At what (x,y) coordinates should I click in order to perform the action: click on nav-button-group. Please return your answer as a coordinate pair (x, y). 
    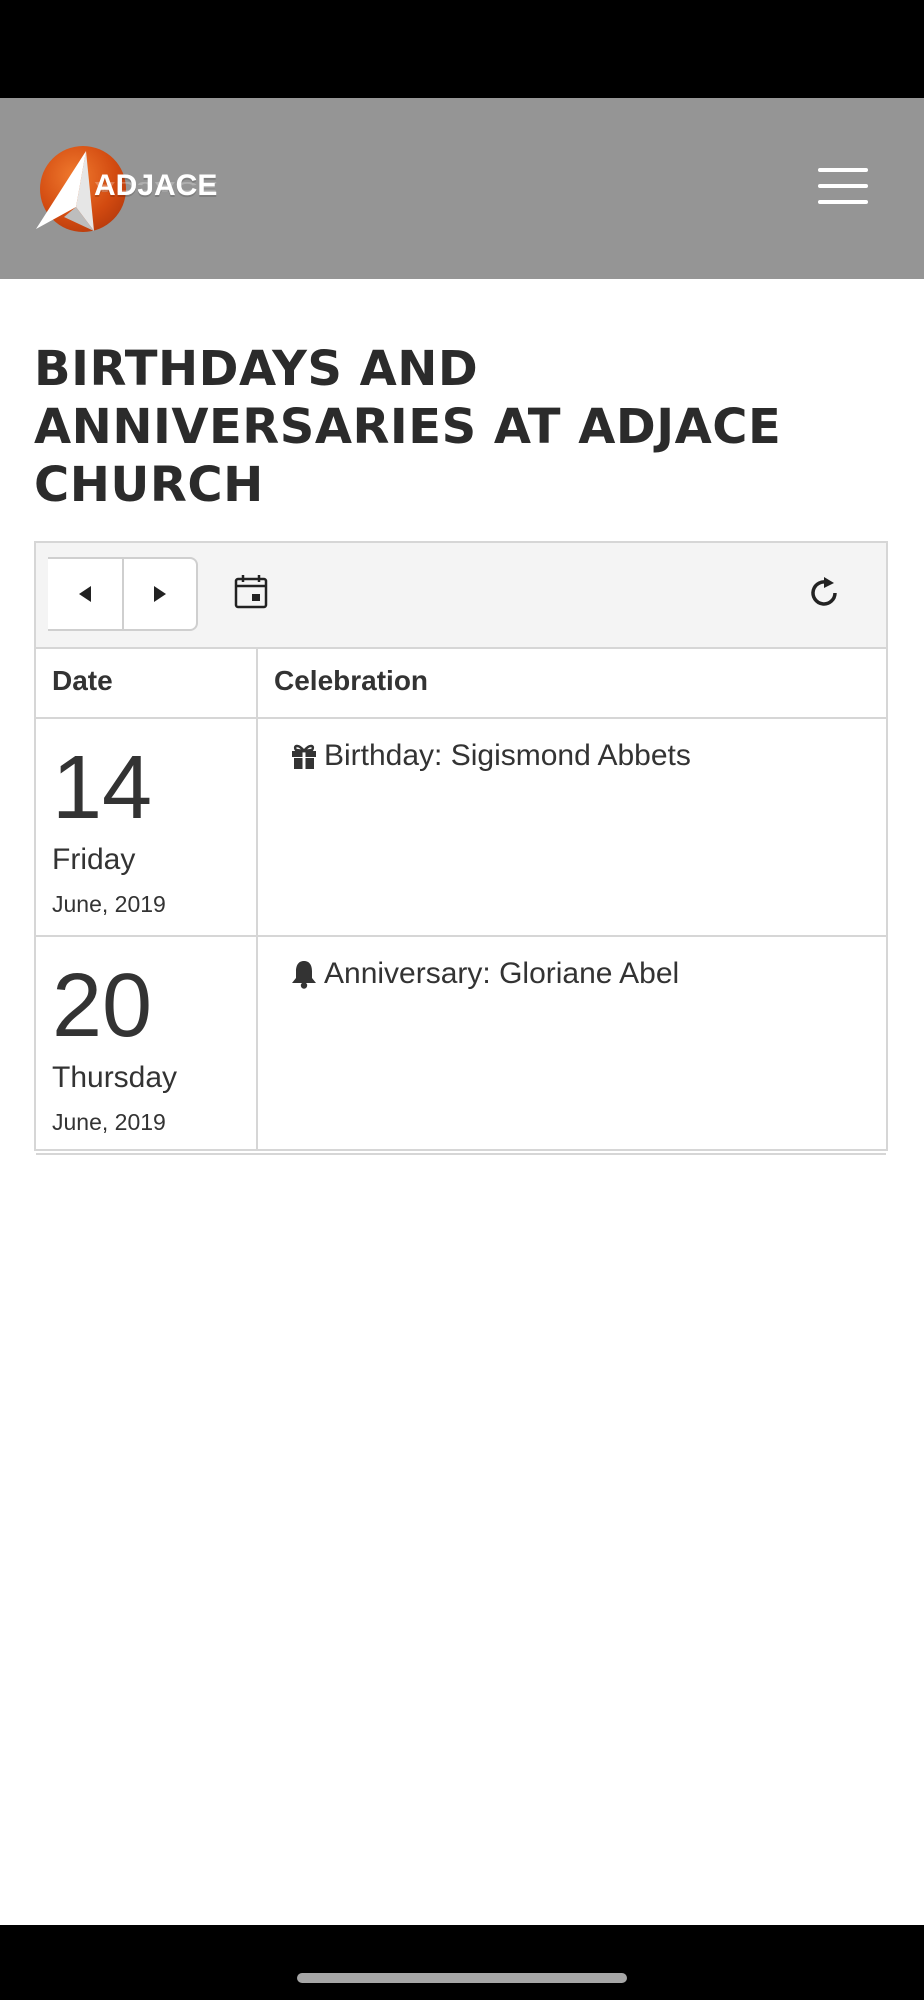
    Looking at the image, I should click on (123, 594).